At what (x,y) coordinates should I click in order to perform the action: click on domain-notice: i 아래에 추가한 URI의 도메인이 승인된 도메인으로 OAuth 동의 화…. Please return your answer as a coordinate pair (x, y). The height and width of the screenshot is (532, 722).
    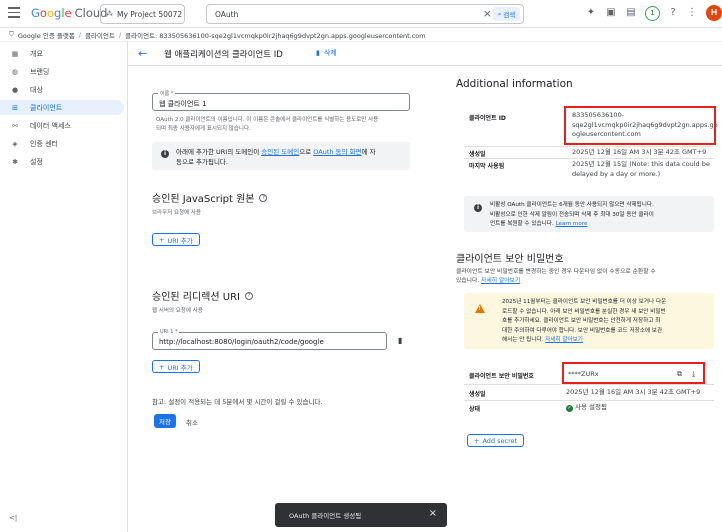
    Looking at the image, I should click on (281, 156).